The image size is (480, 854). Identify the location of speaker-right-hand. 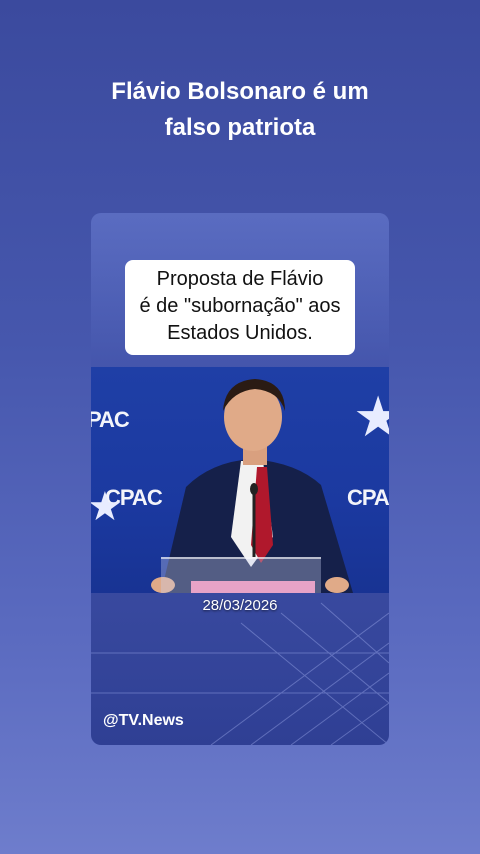
(337, 585).